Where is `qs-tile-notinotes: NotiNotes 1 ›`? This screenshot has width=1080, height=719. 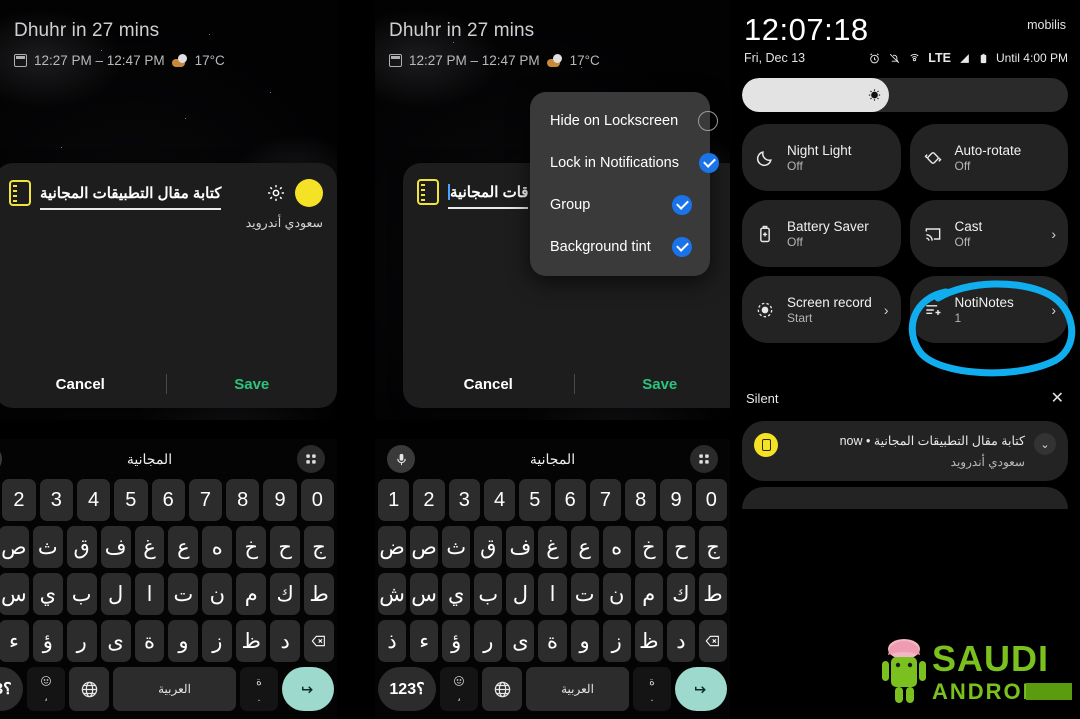 qs-tile-notinotes: NotiNotes 1 › is located at coordinates (988, 309).